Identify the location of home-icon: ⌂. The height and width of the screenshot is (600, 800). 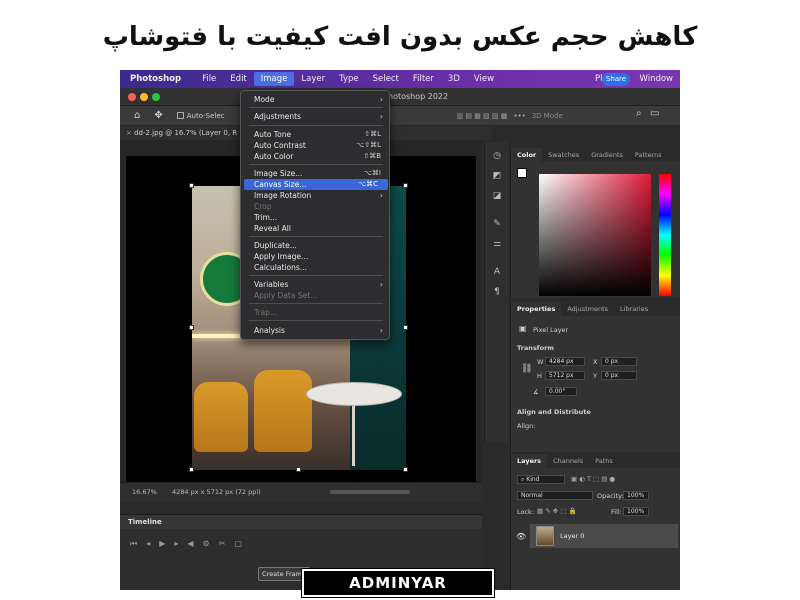
(137, 115).